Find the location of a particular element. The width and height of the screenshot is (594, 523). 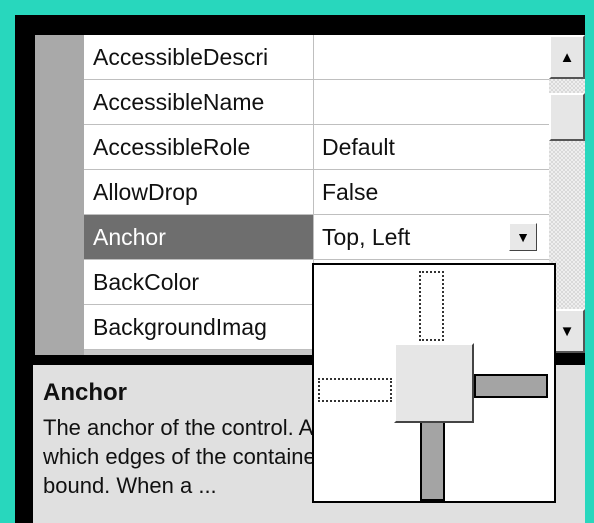

property-row-accessible-role: AccessibleRole Default is located at coordinates (316, 147).